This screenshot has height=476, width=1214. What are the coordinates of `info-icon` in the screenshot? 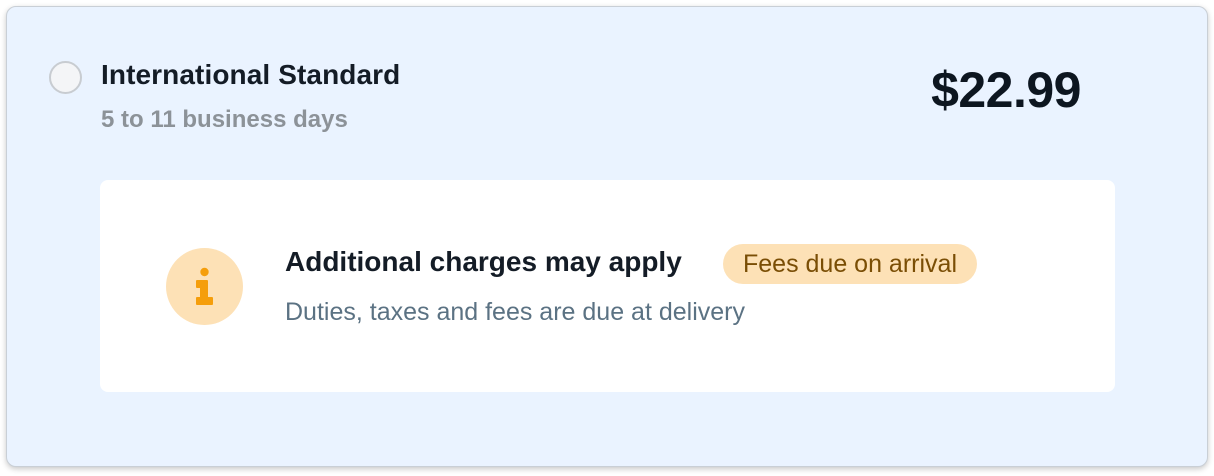 It's located at (204, 286).